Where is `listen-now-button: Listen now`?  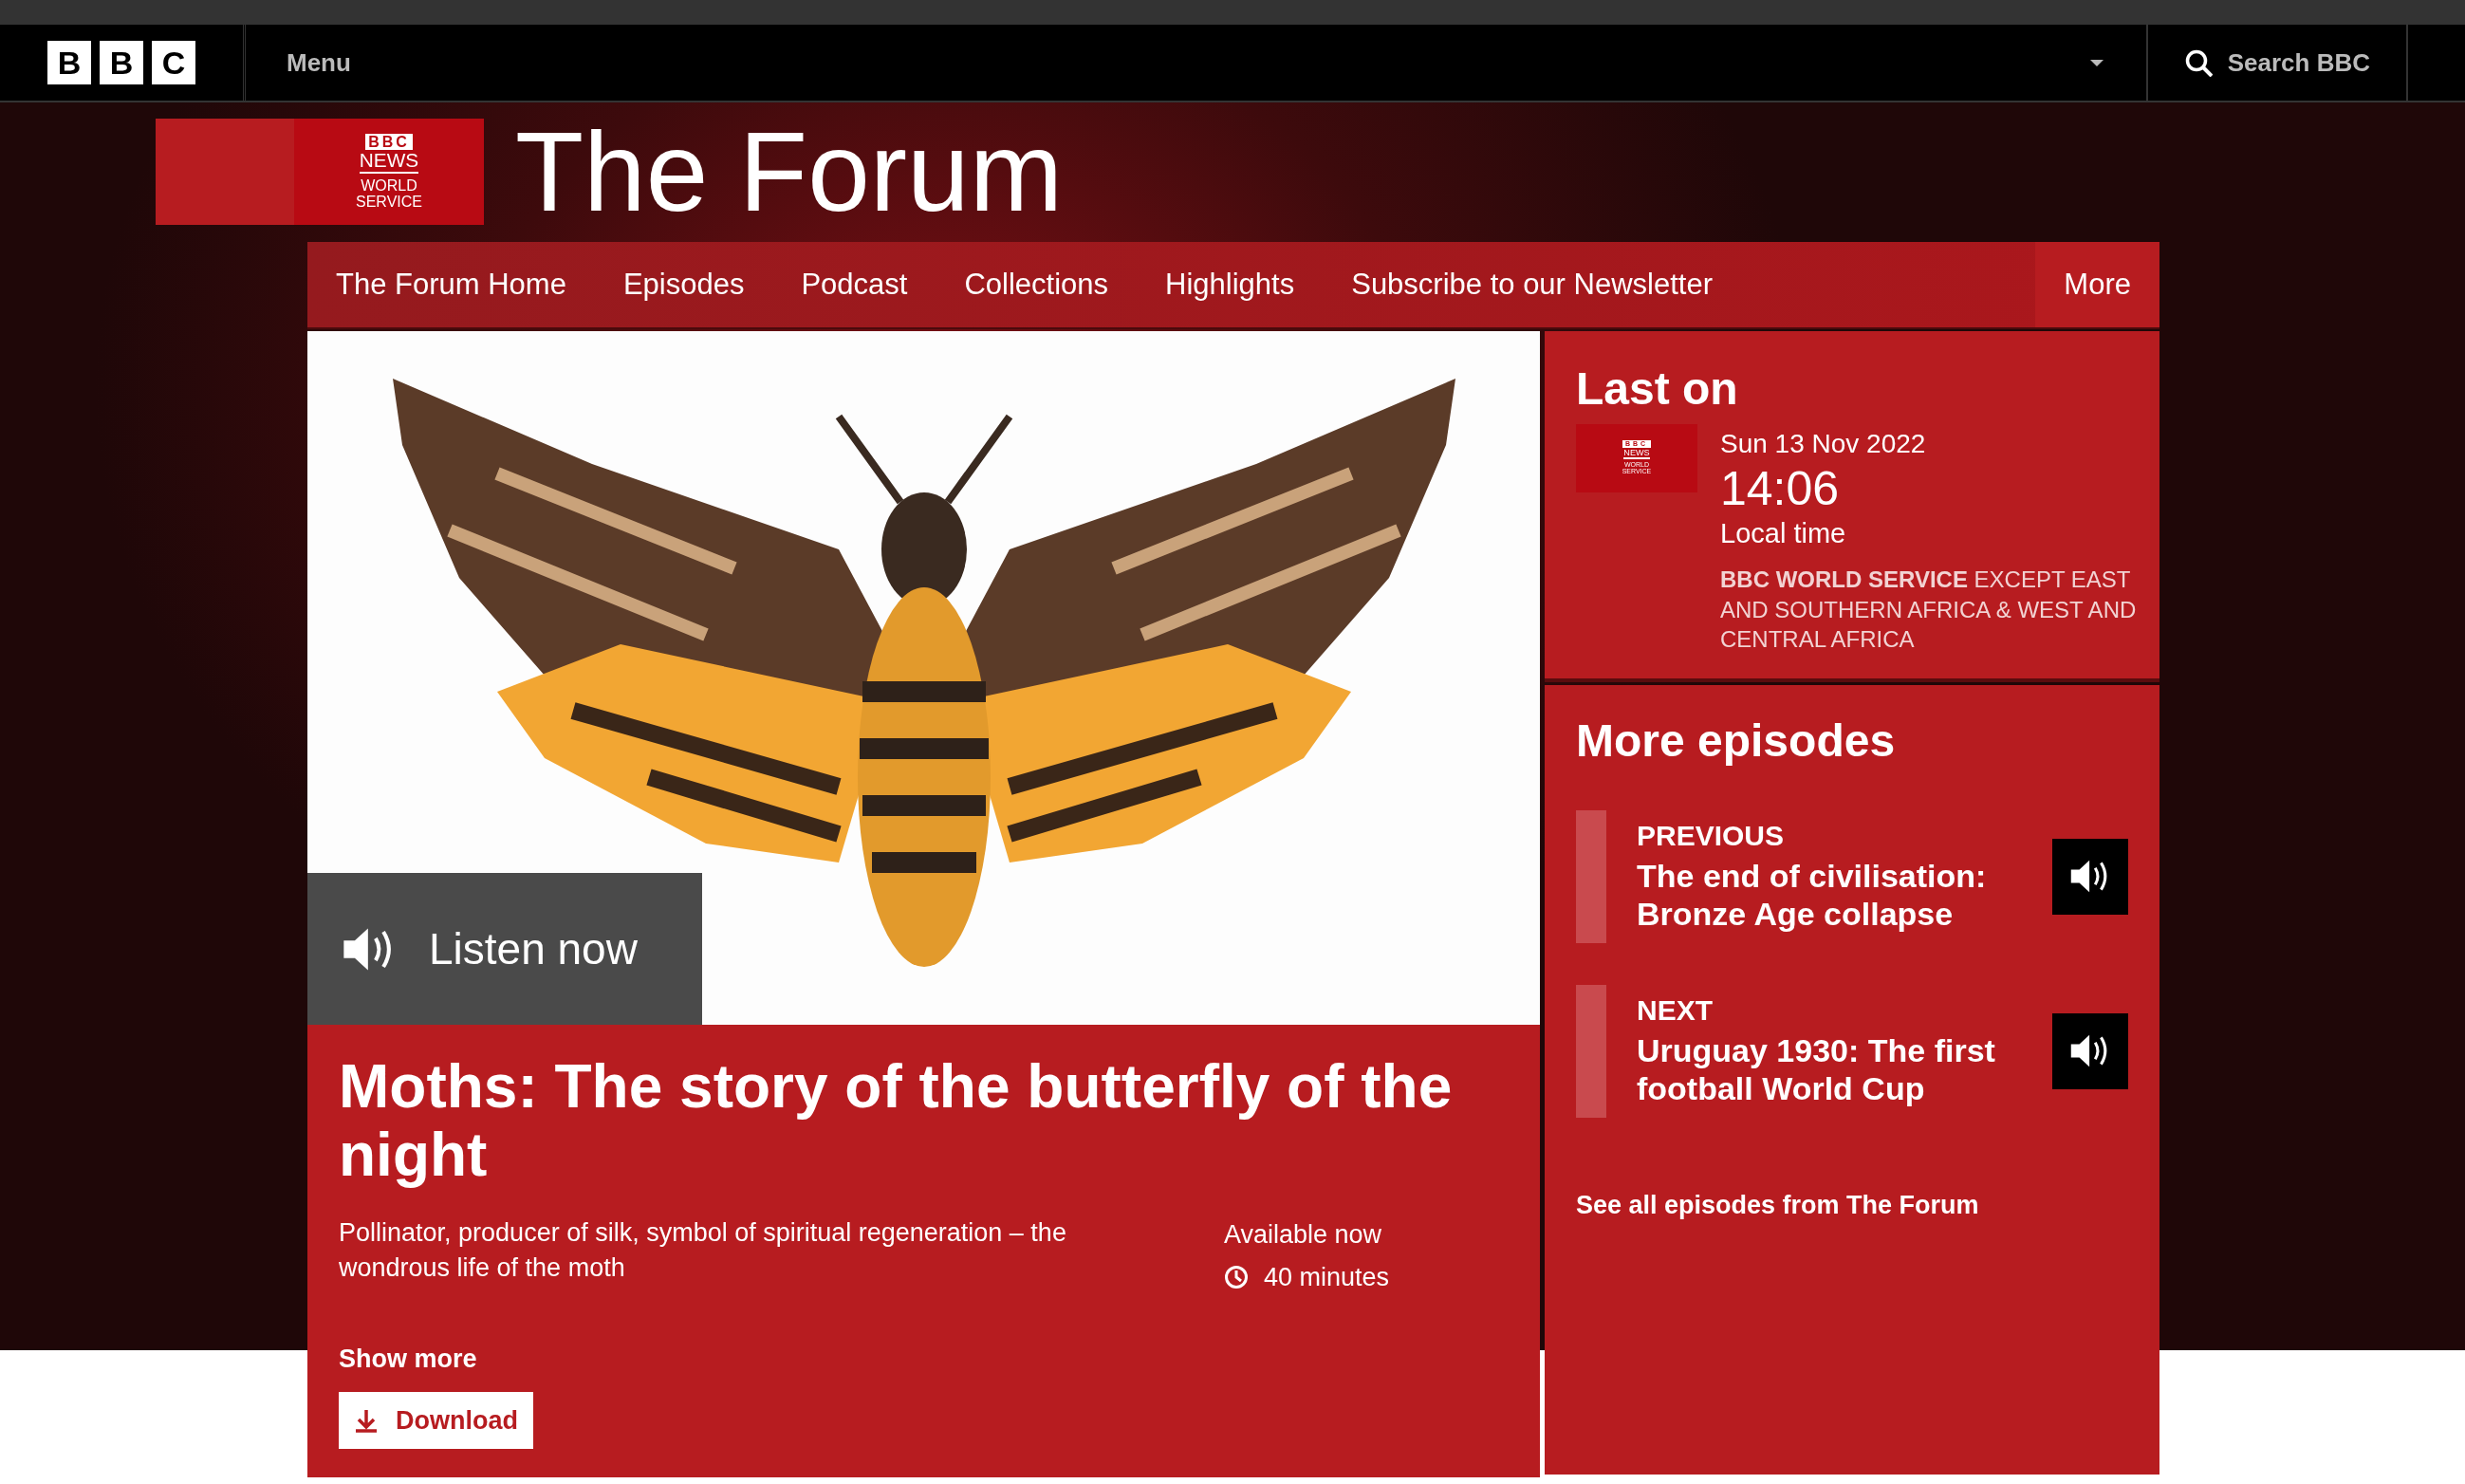 listen-now-button: Listen now is located at coordinates (504, 949).